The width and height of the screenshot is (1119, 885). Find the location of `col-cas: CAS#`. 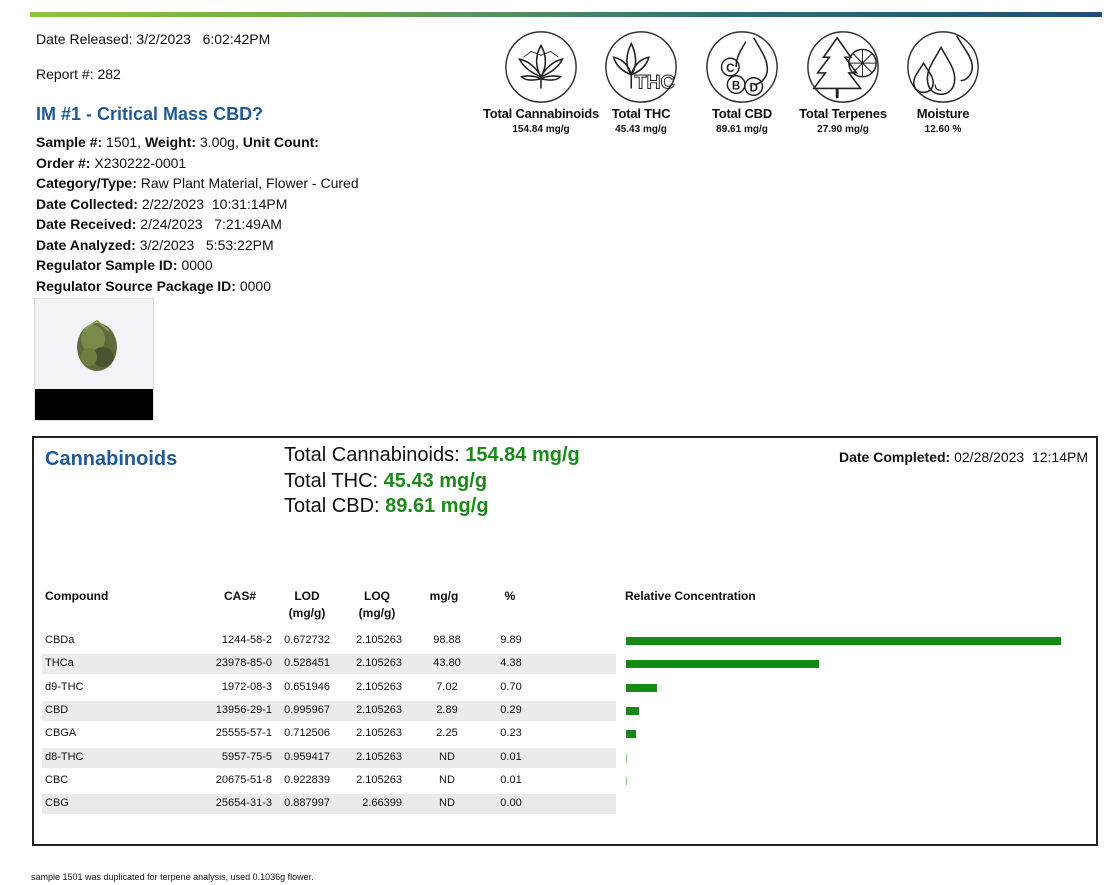

col-cas: CAS# is located at coordinates (239, 596).